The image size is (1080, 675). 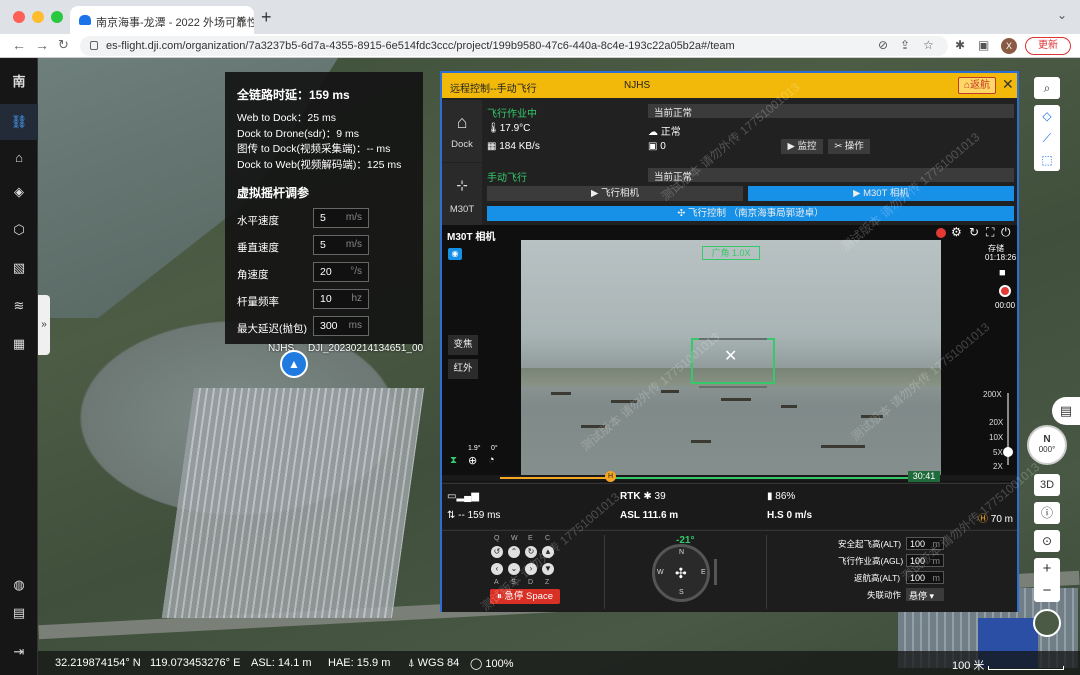 I want to click on gimbal-pitch: 1.9°, so click(x=474, y=448).